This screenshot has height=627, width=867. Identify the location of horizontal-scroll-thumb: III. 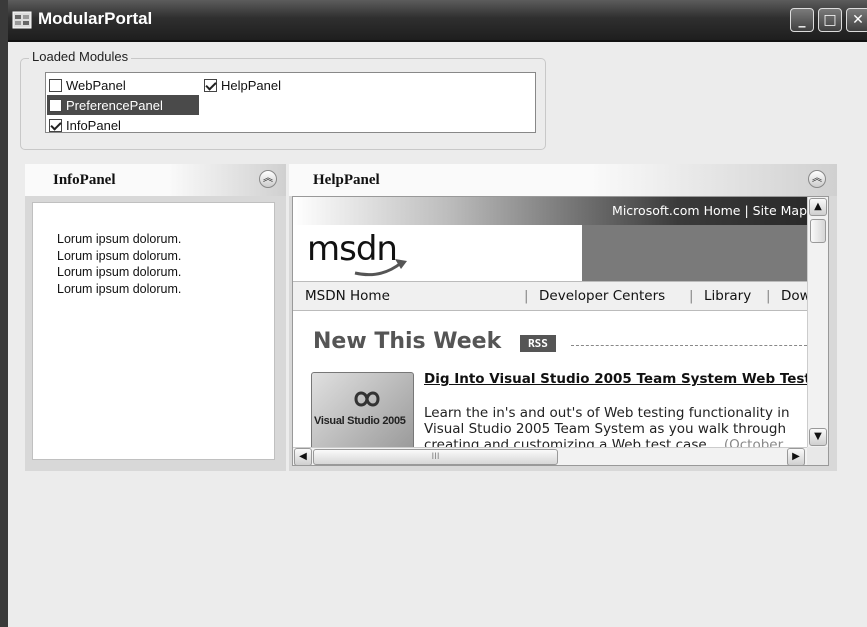
(435, 457).